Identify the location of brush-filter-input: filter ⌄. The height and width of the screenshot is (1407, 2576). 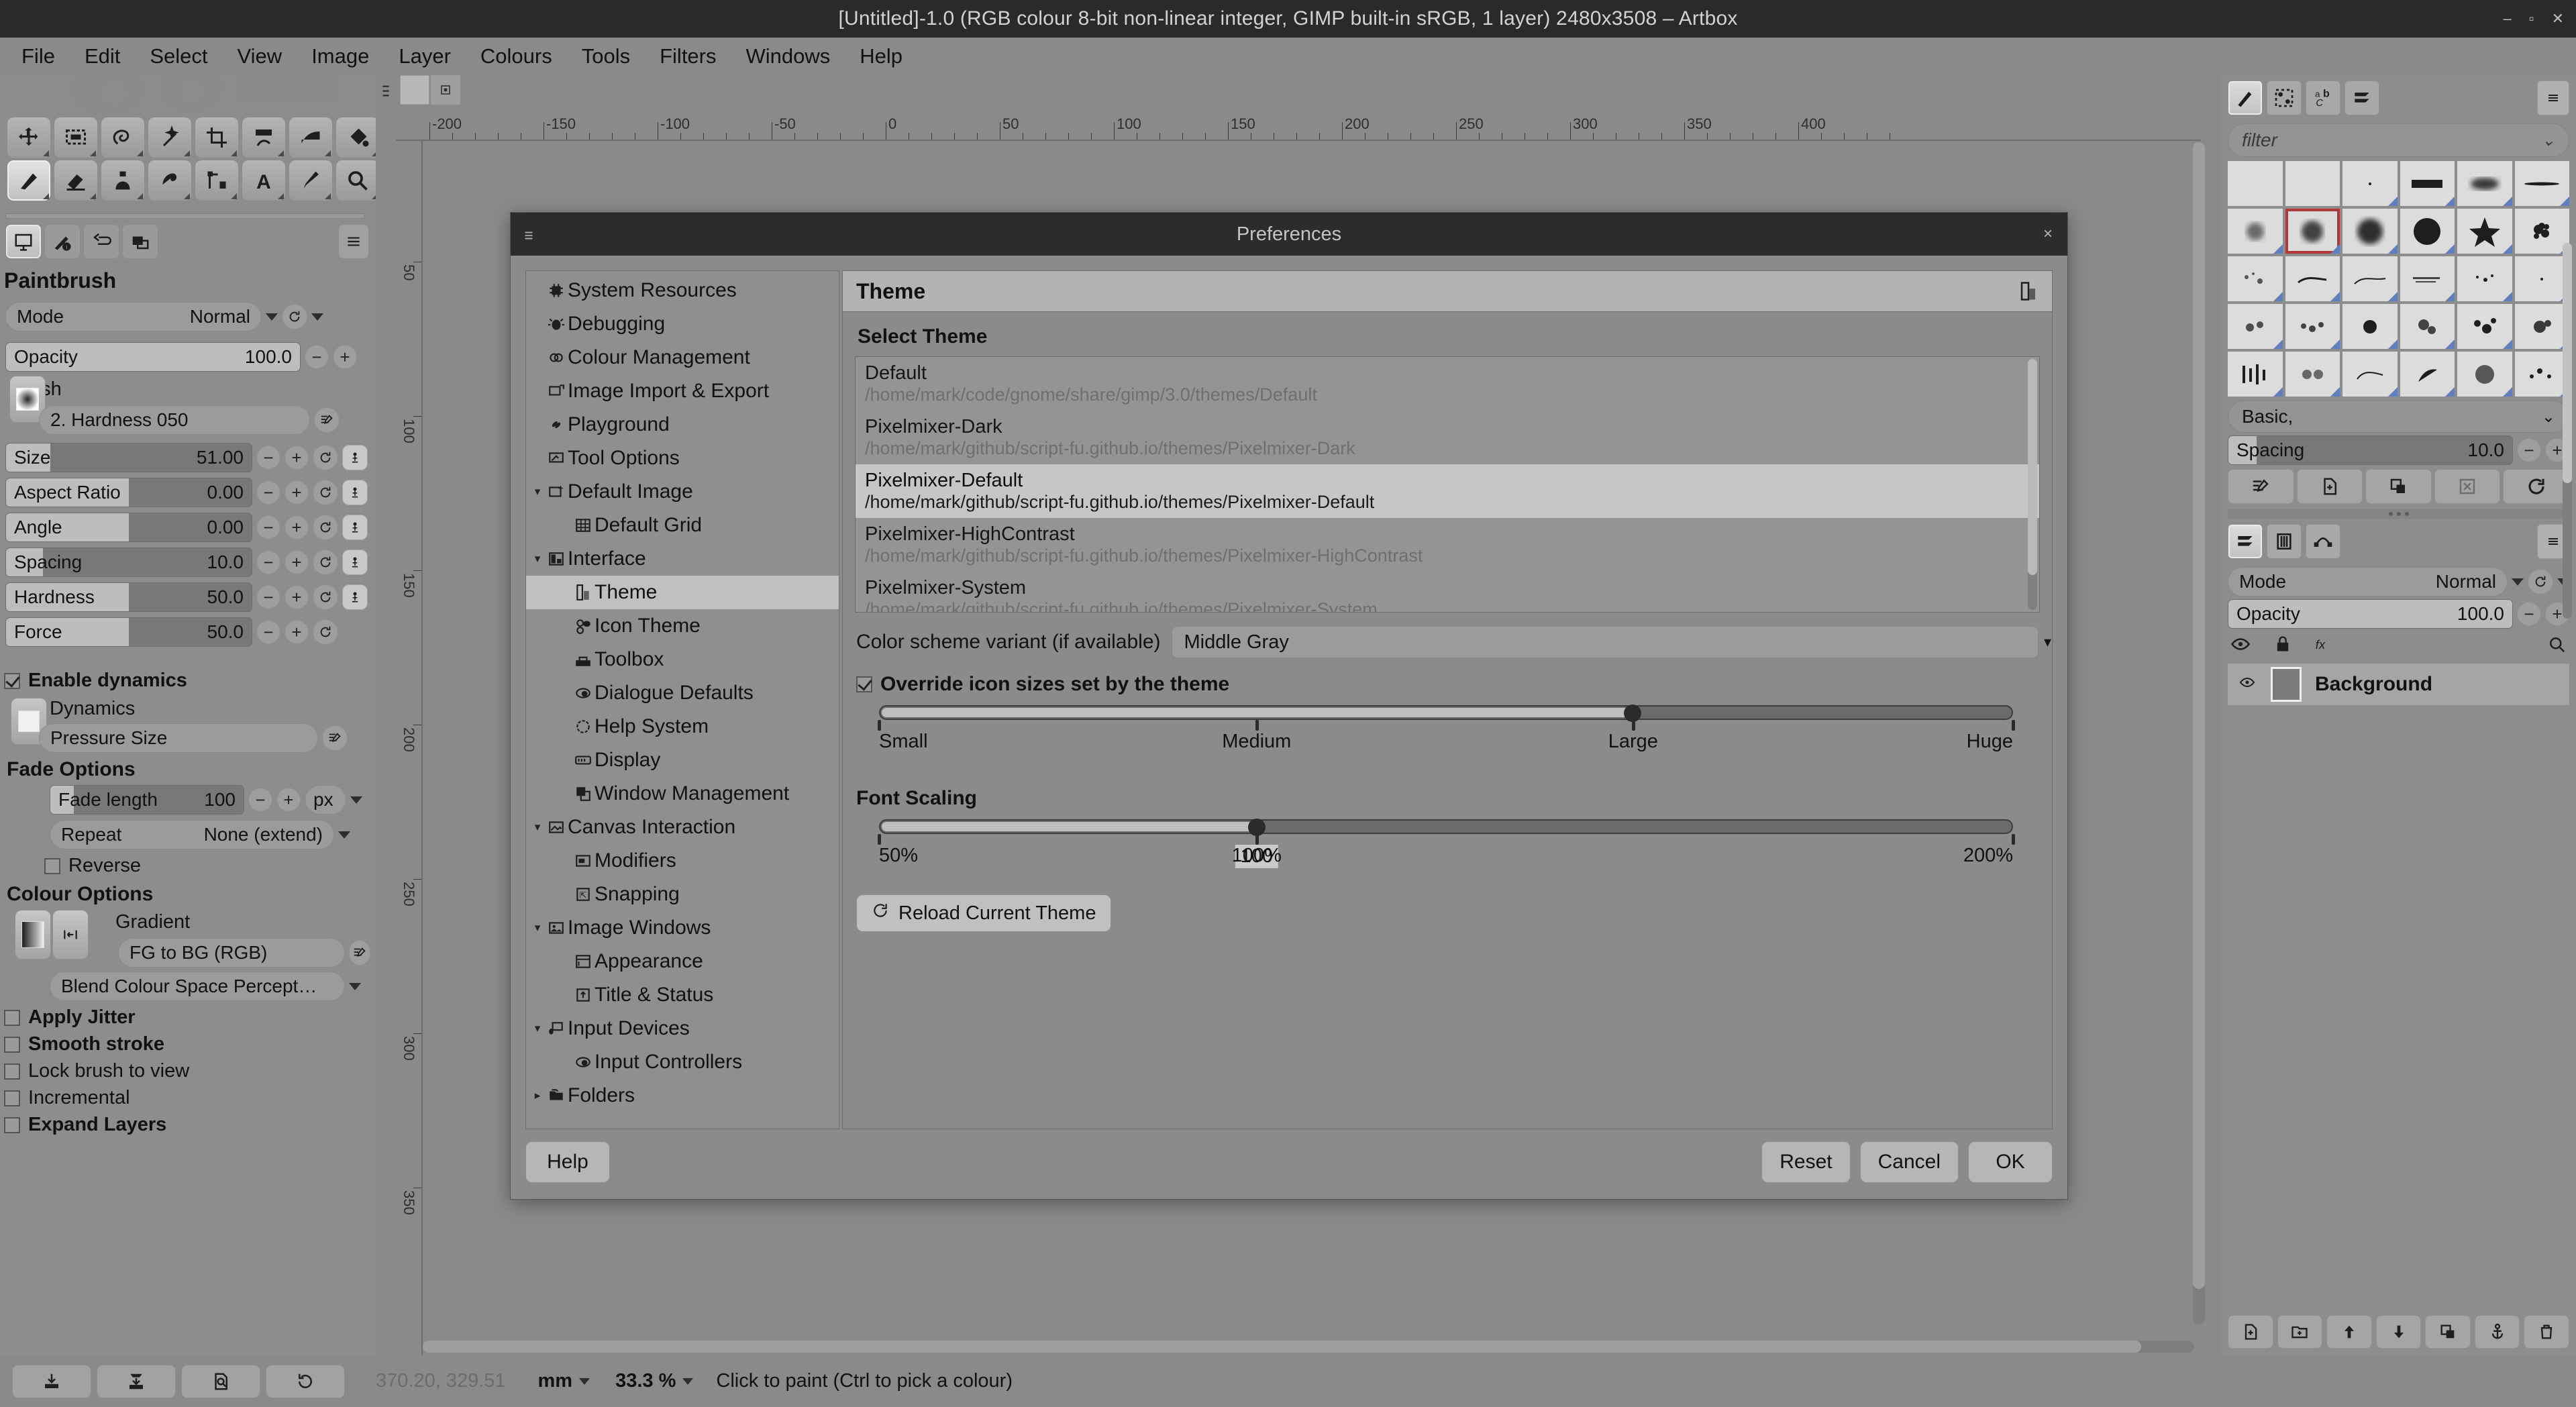
(2398, 140).